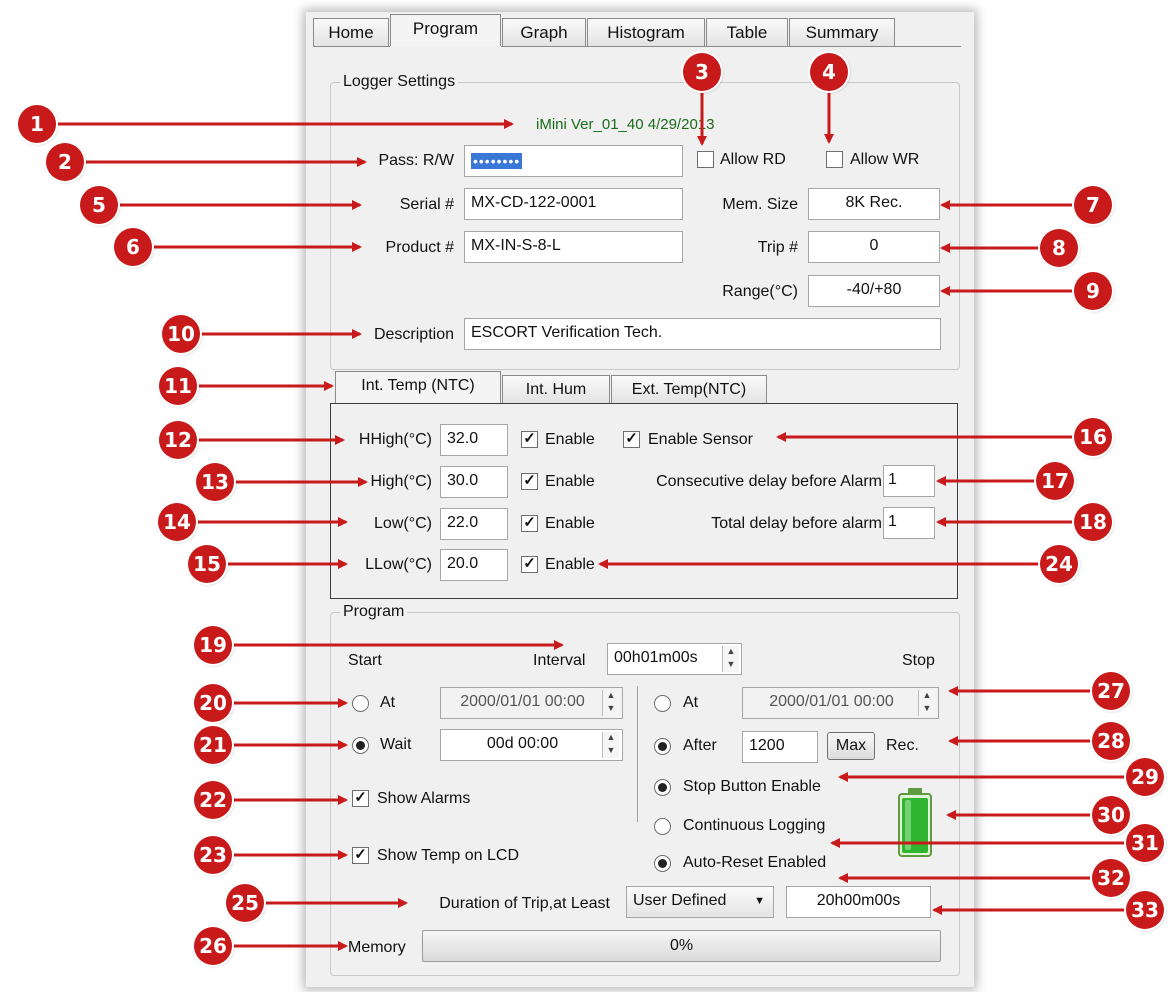 The height and width of the screenshot is (992, 1170). Describe the element at coordinates (1145, 777) in the screenshot. I see `callout-29: 29` at that location.